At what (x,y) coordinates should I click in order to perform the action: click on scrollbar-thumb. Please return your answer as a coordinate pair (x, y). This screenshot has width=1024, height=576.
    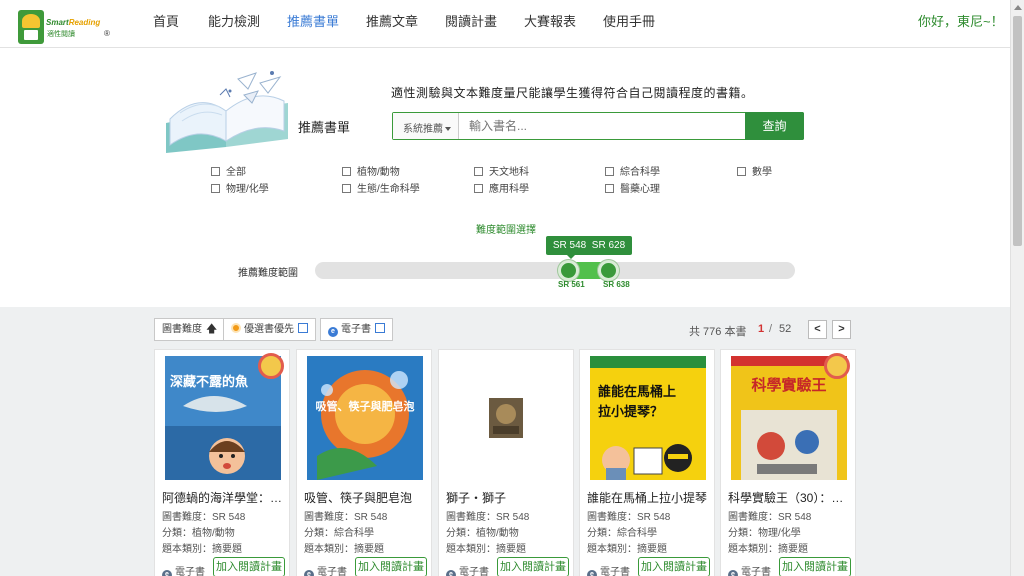
    Looking at the image, I should click on (1017, 131).